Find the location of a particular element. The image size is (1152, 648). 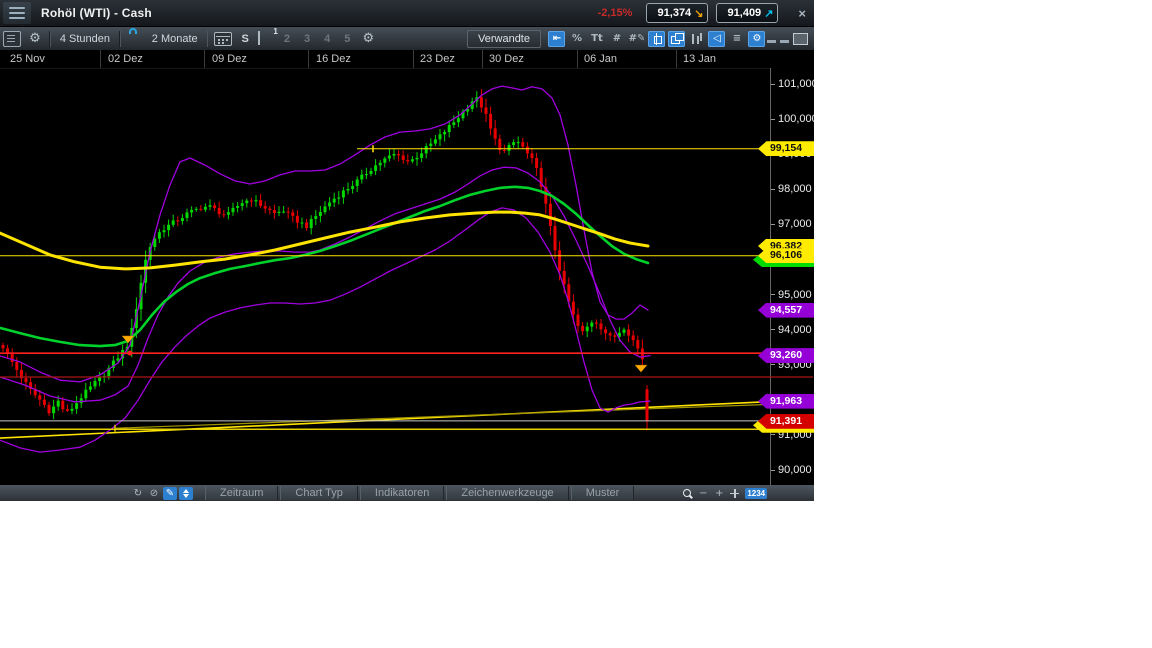

range-dropdown: 2 Monate is located at coordinates (175, 39).